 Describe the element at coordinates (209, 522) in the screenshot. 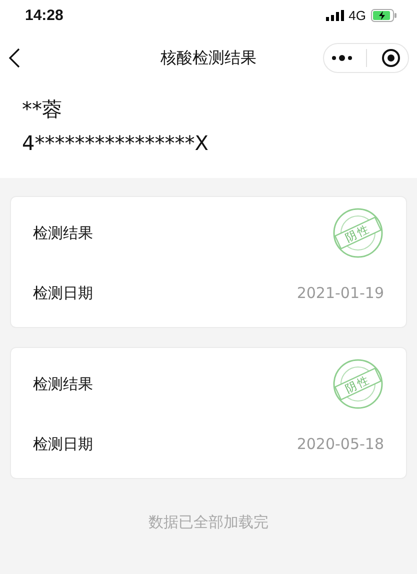

I see `end-of-list-text: 数据已全部加载完` at that location.